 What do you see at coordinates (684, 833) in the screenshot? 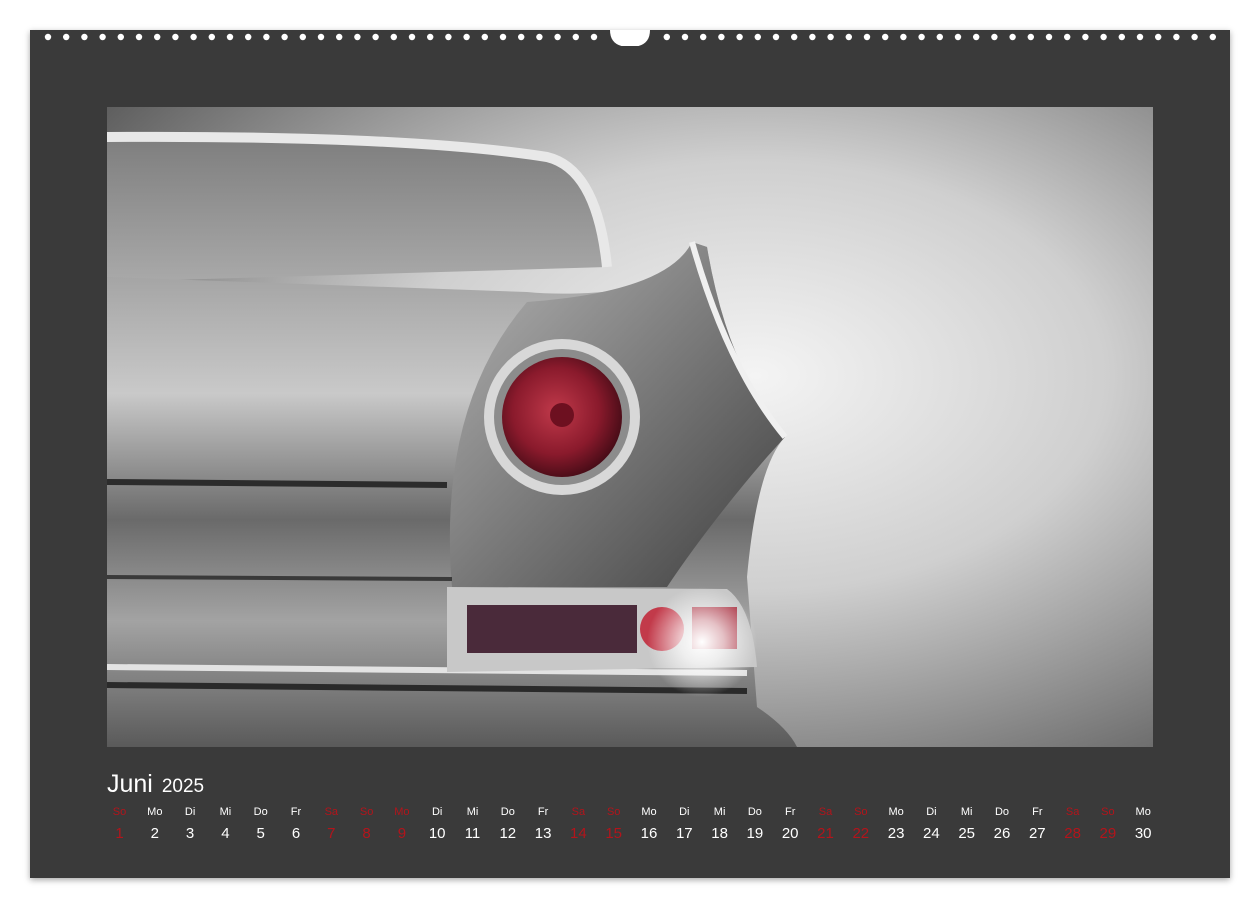
I see `day-number: 17` at bounding box center [684, 833].